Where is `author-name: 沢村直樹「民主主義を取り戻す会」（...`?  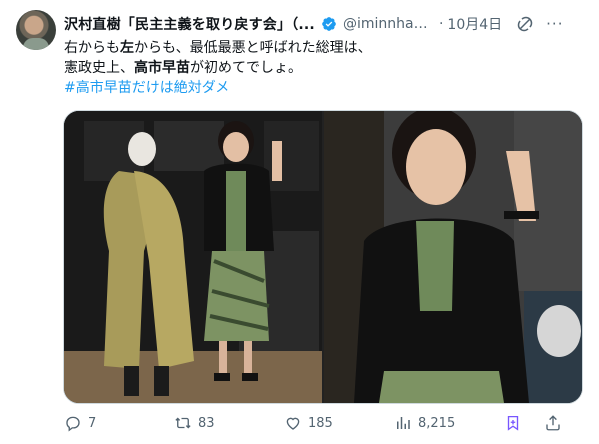 author-name: 沢村直樹「民主主義を取り戻す会」（... is located at coordinates (189, 24).